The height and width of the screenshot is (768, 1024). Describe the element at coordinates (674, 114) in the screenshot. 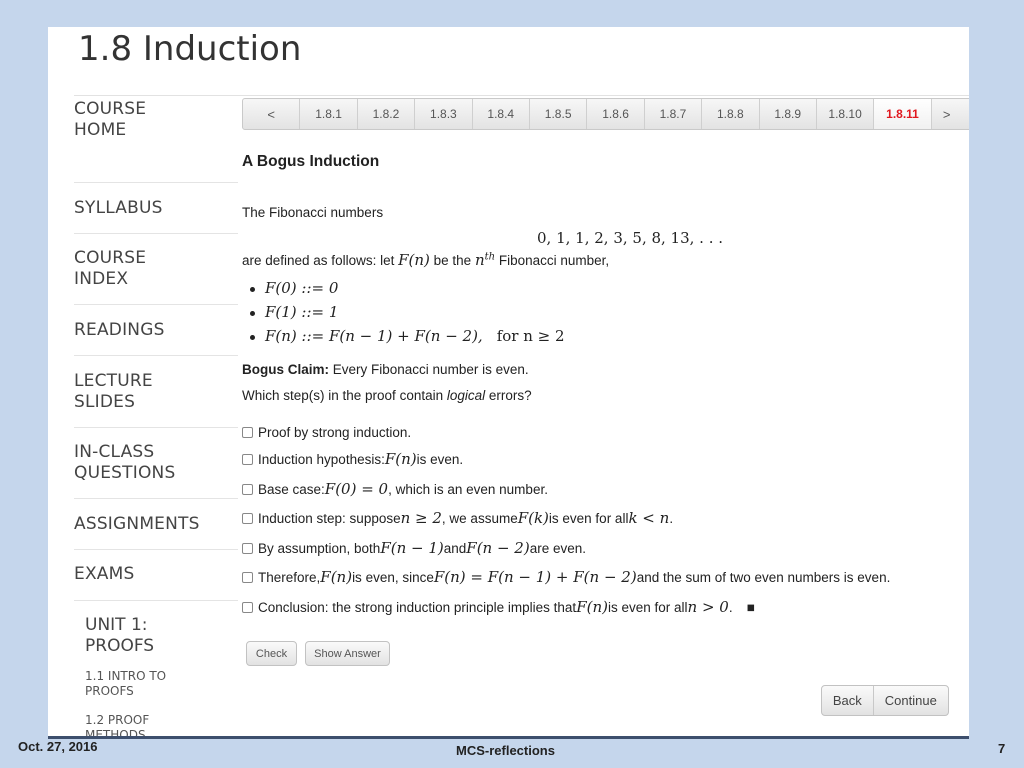

I see `seq-tab: 1.8.7` at that location.